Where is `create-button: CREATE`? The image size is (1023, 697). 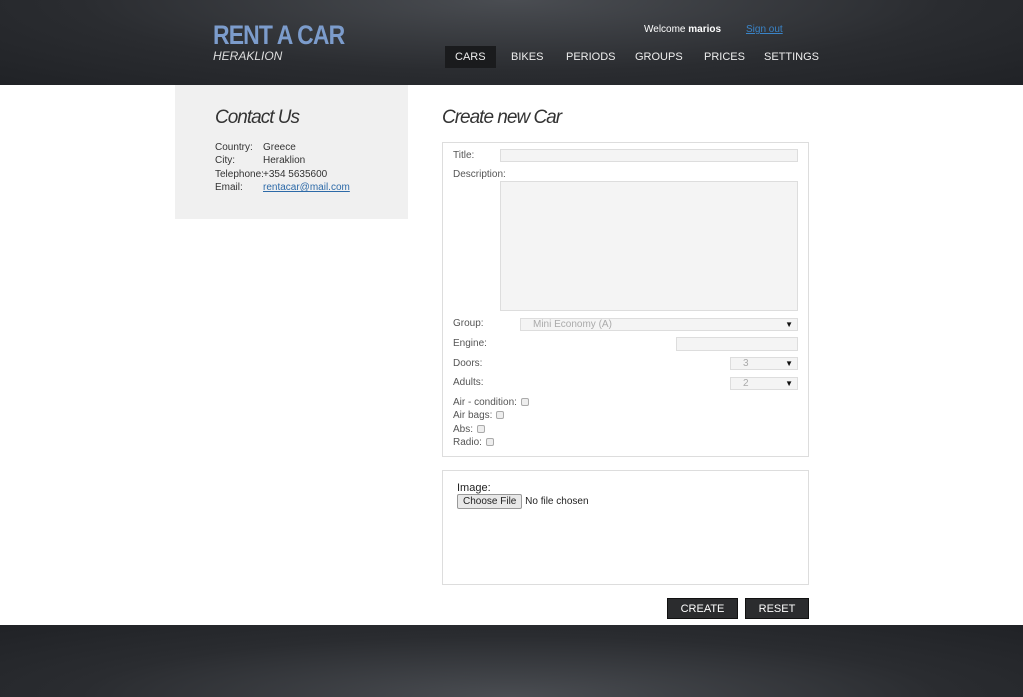
create-button: CREATE is located at coordinates (702, 608).